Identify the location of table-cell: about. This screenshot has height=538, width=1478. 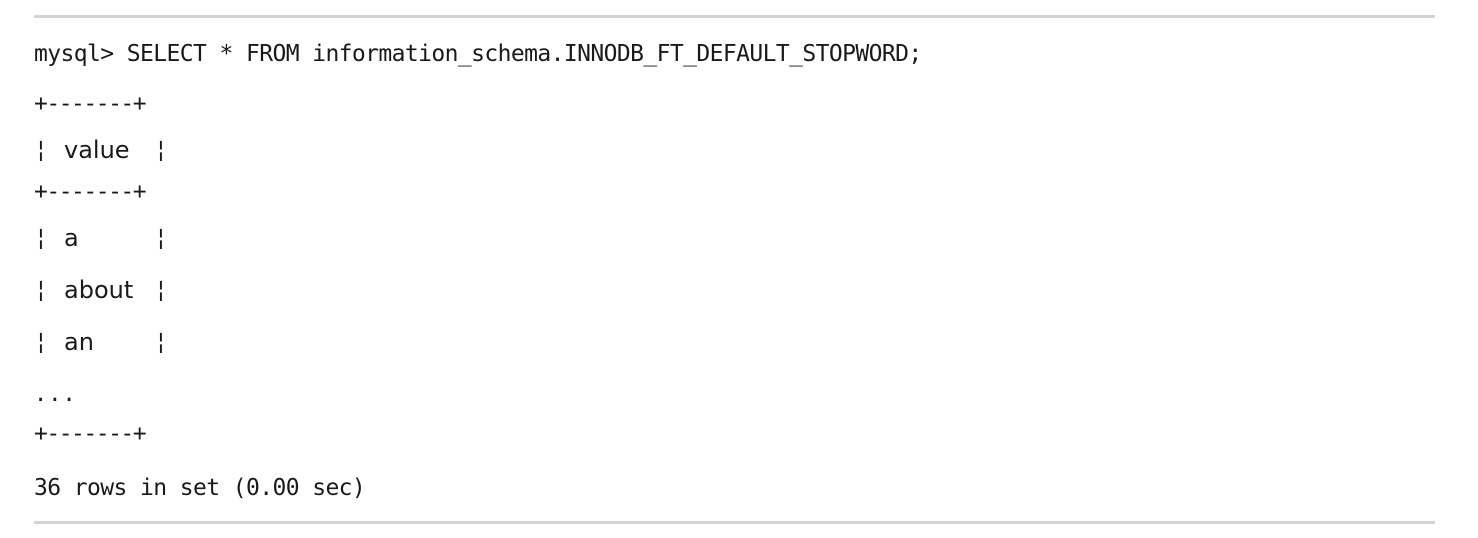
(99, 290).